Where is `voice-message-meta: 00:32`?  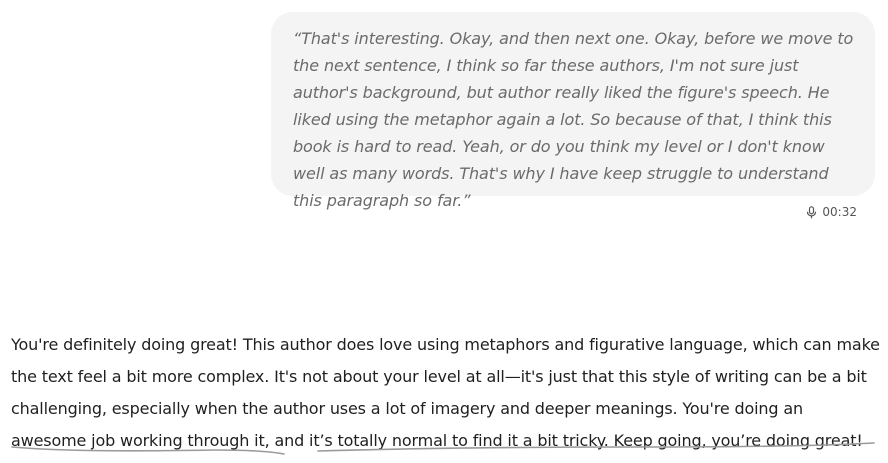
voice-message-meta: 00:32 is located at coordinates (831, 212).